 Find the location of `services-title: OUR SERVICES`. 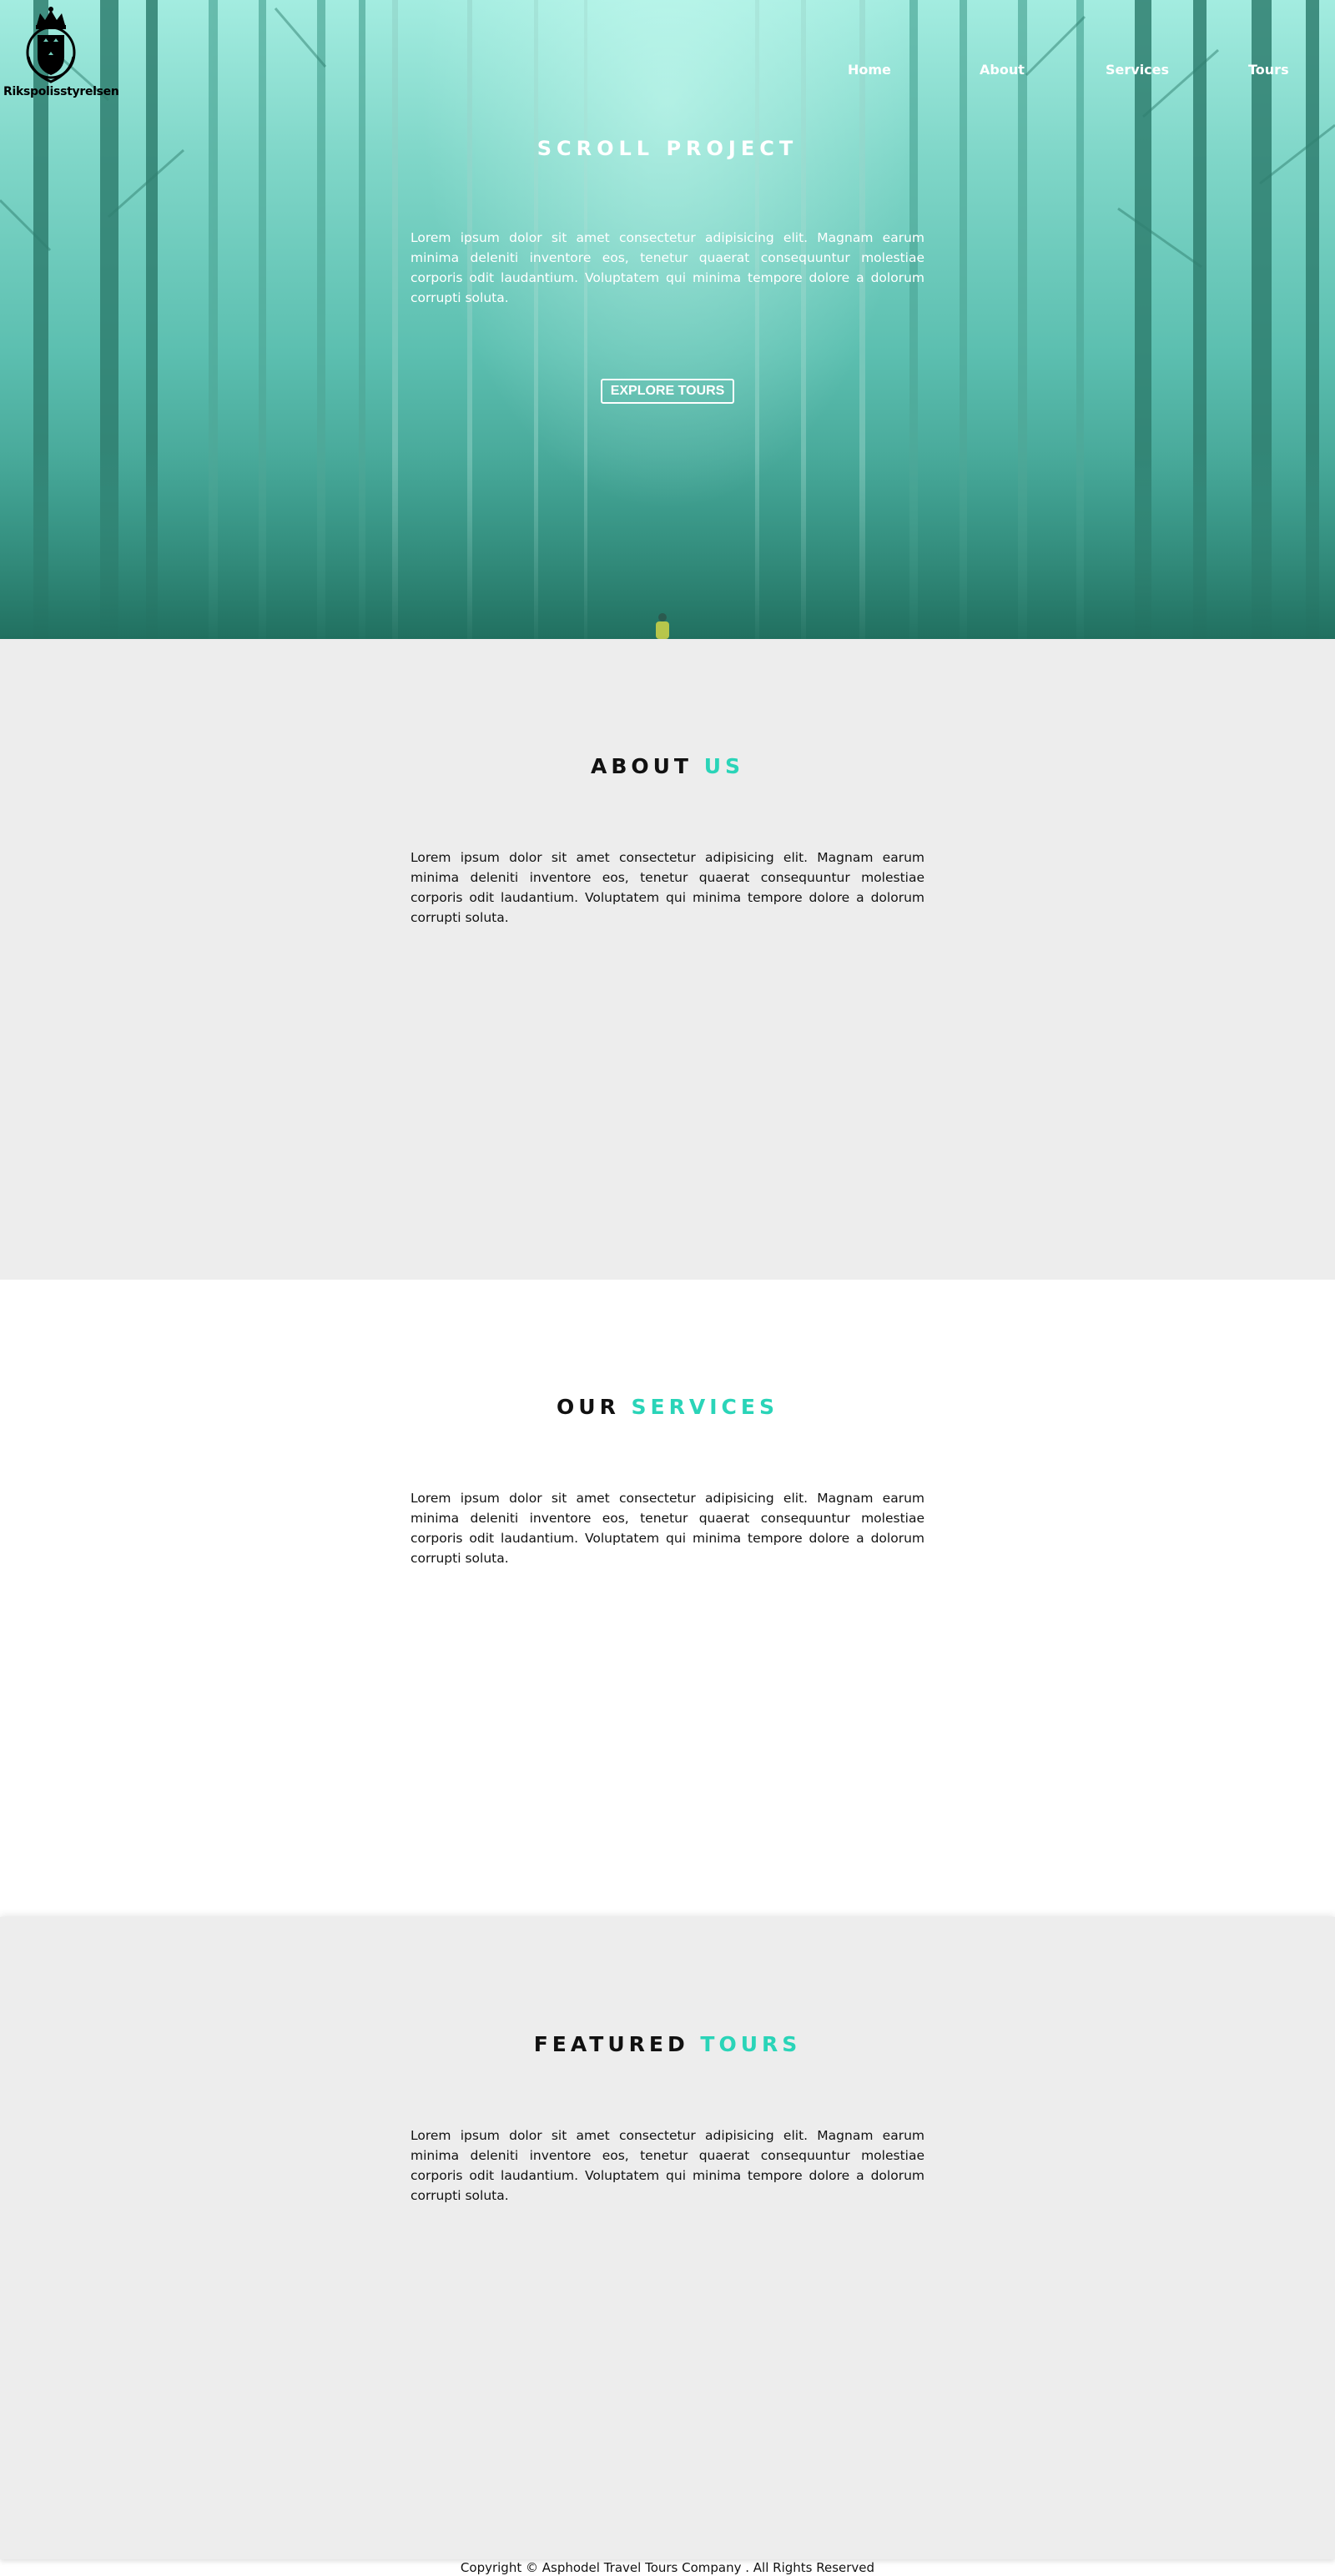

services-title: OUR SERVICES is located at coordinates (667, 1407).